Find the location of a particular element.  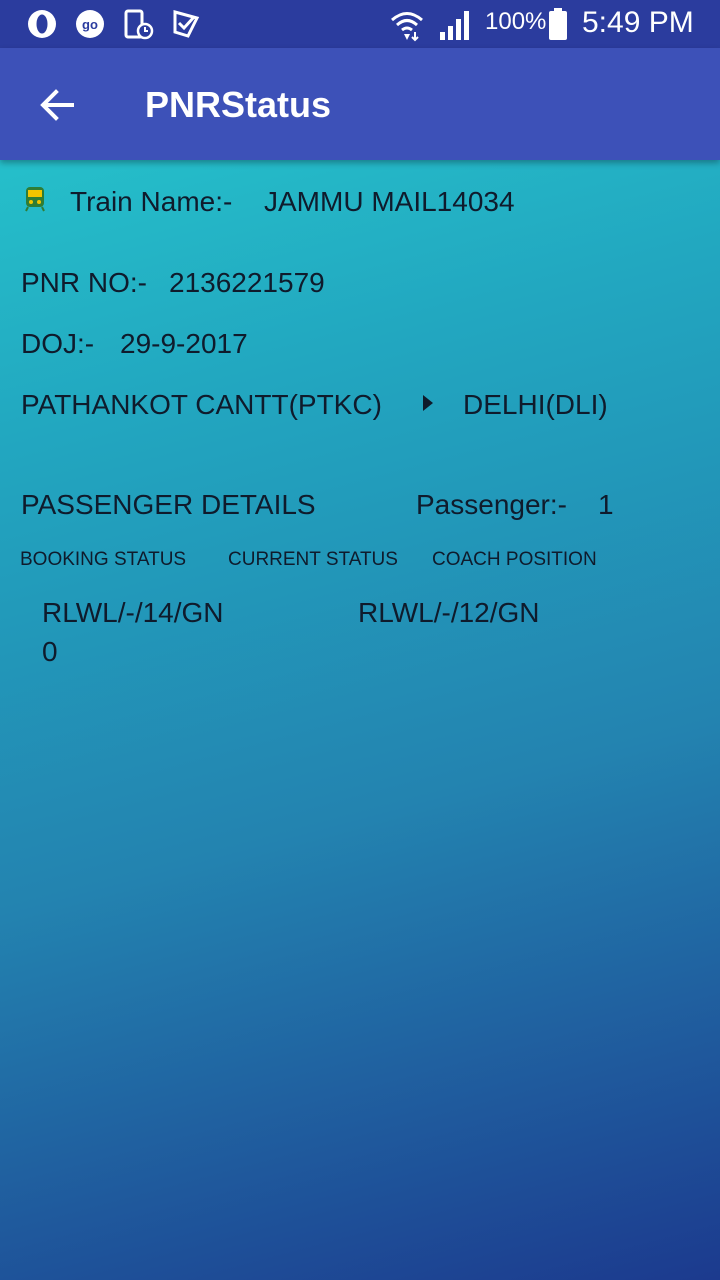

phone-clock-icon is located at coordinates (139, 24).